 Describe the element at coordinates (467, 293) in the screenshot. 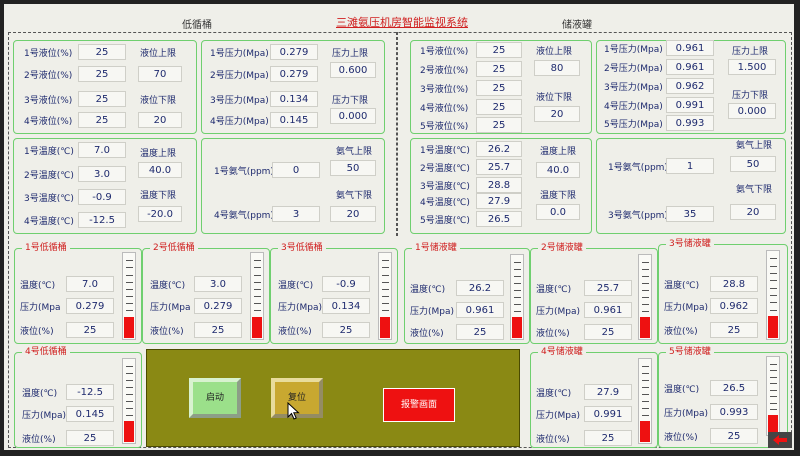

I see `unit-panel: 1号储液罐 温度(℃) 26.2 压力(Mpa) 0.961 液位(%) 25` at that location.